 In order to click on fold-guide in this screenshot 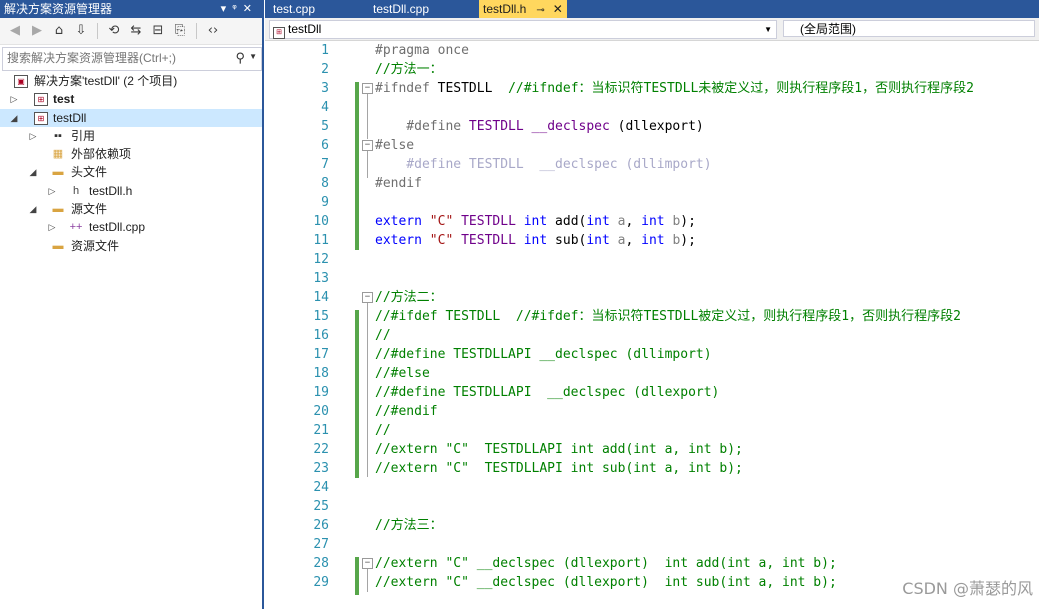, I will do `click(367, 389)`.